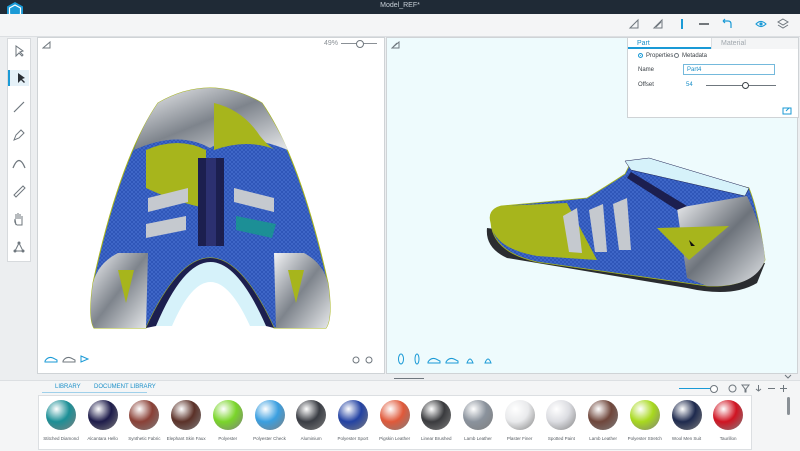 Image resolution: width=800 pixels, height=451 pixels. I want to click on minus-icon, so click(771, 388).